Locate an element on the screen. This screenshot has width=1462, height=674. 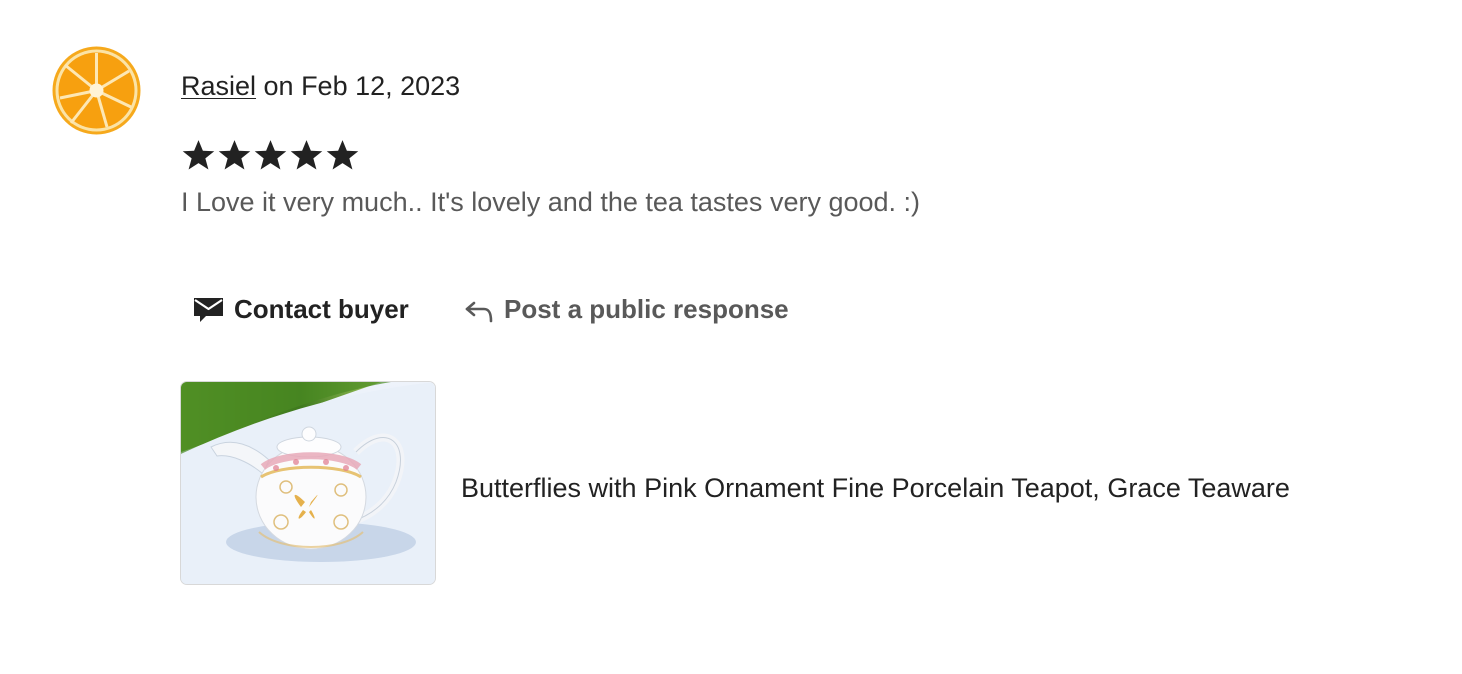
review-header: Rasiel on Feb 12, 2023 is located at coordinates (320, 86).